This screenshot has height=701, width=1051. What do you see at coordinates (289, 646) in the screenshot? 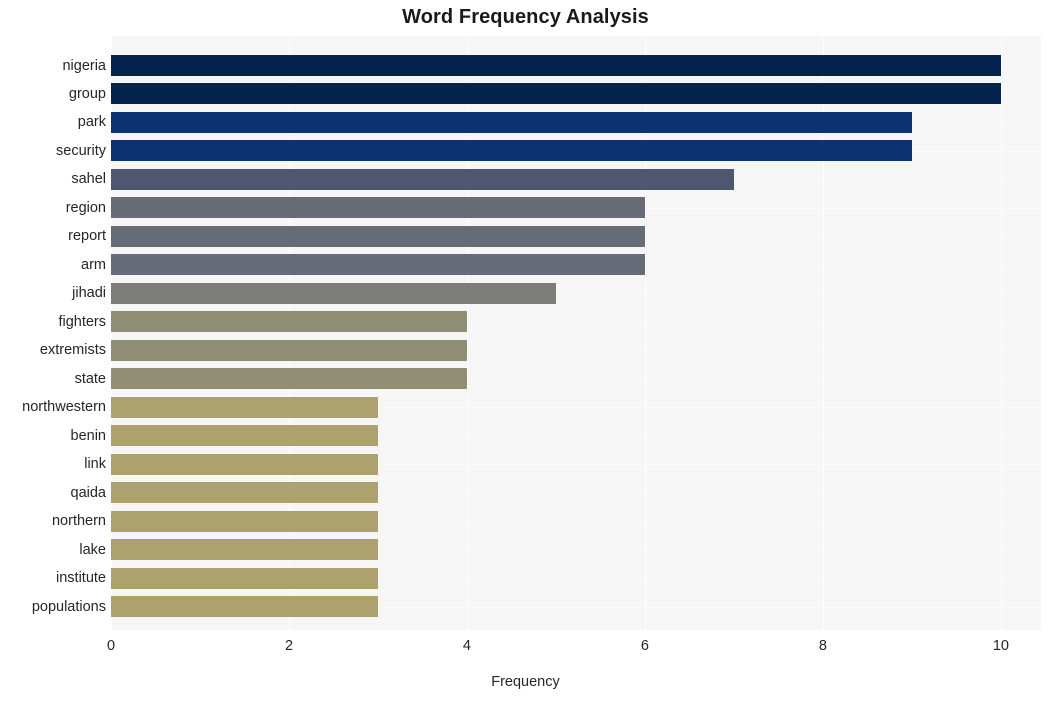
I see `x-tick-label: 2` at bounding box center [289, 646].